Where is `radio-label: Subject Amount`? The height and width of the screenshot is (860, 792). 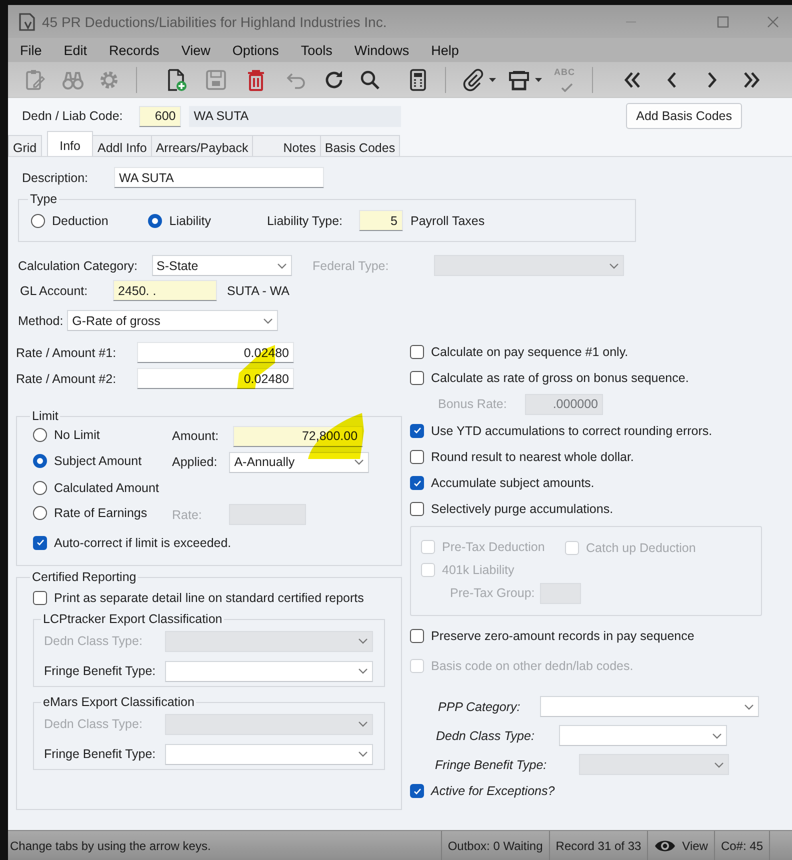
radio-label: Subject Amount is located at coordinates (98, 461).